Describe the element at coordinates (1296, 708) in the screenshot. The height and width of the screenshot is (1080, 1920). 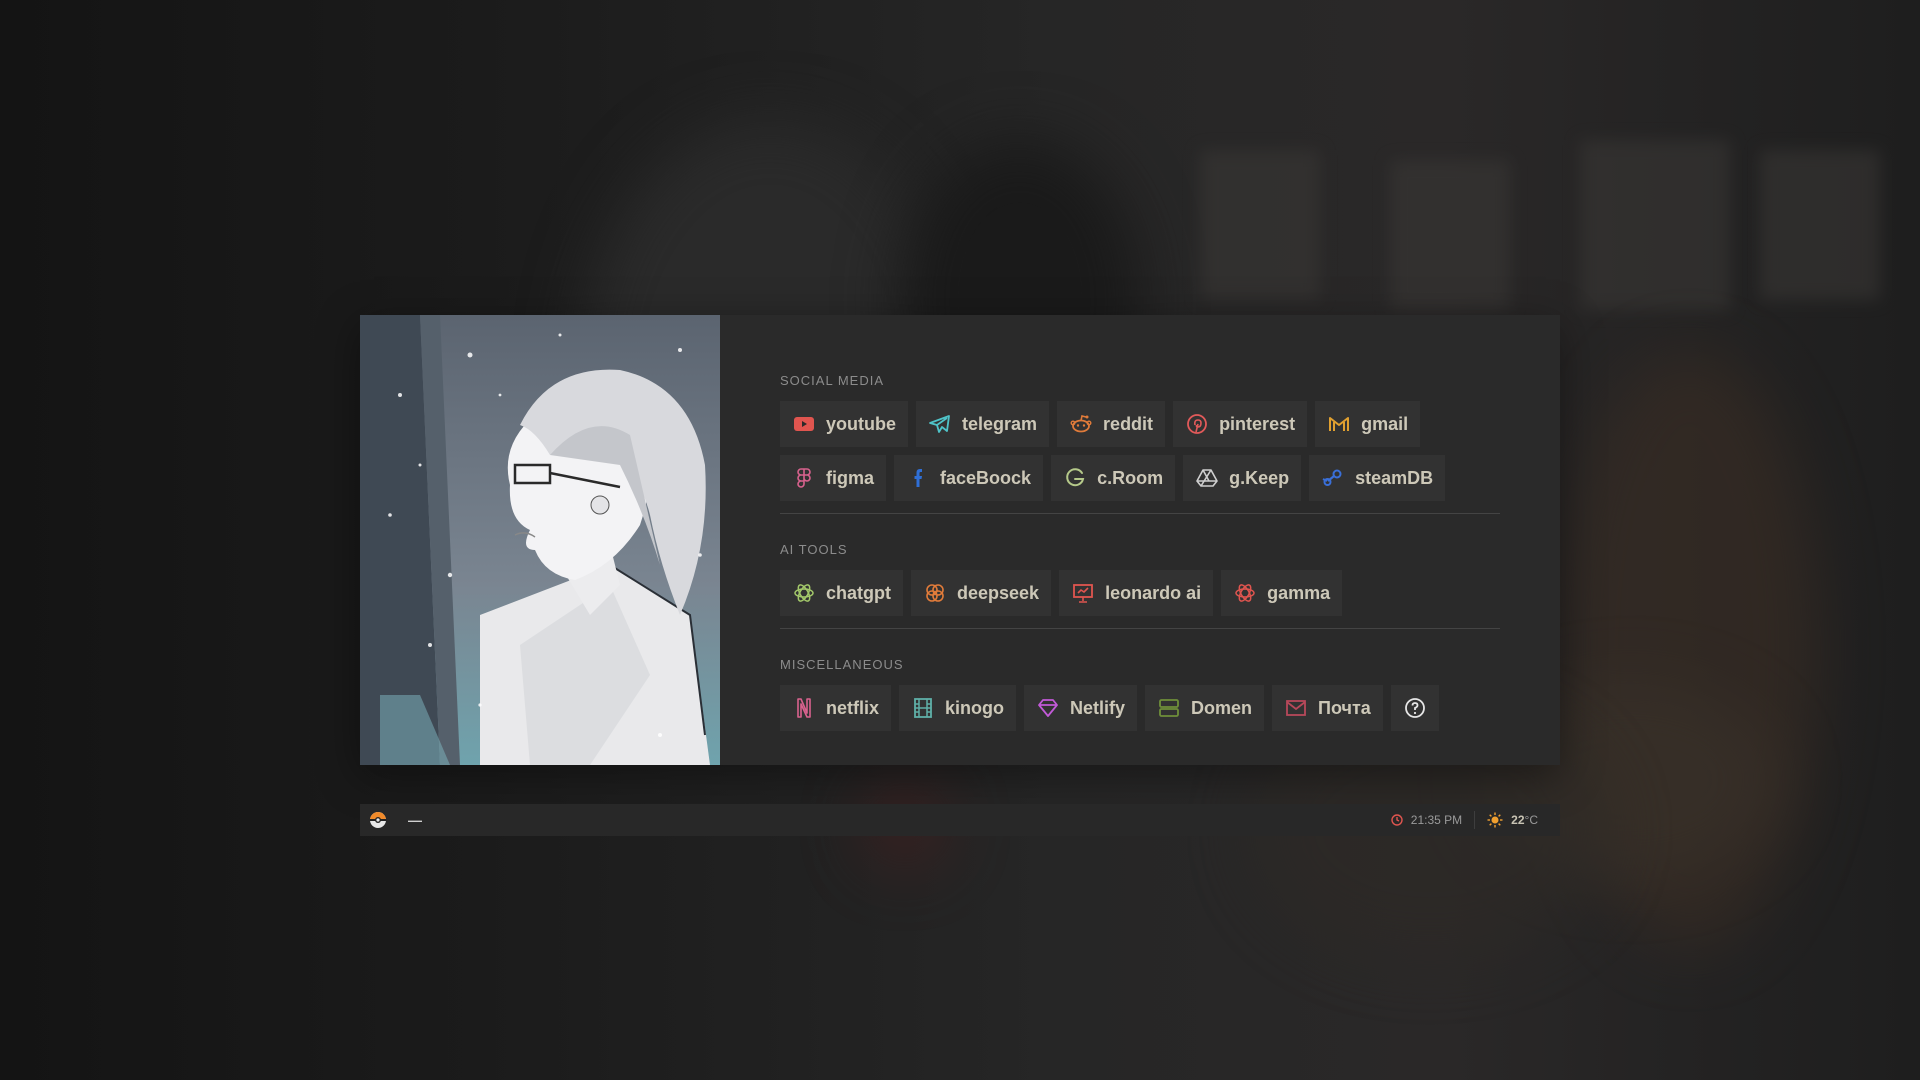
I see `mail-icon` at that location.